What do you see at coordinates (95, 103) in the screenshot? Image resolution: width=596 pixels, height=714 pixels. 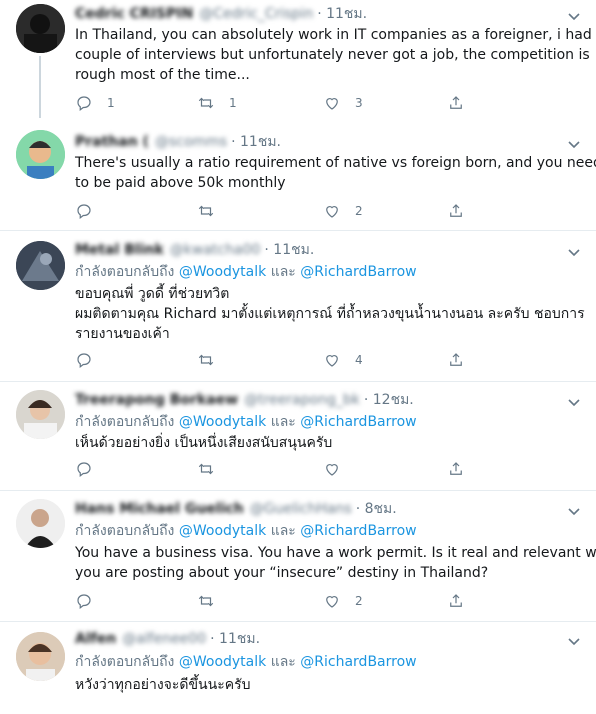 I see `reply-button: 1` at bounding box center [95, 103].